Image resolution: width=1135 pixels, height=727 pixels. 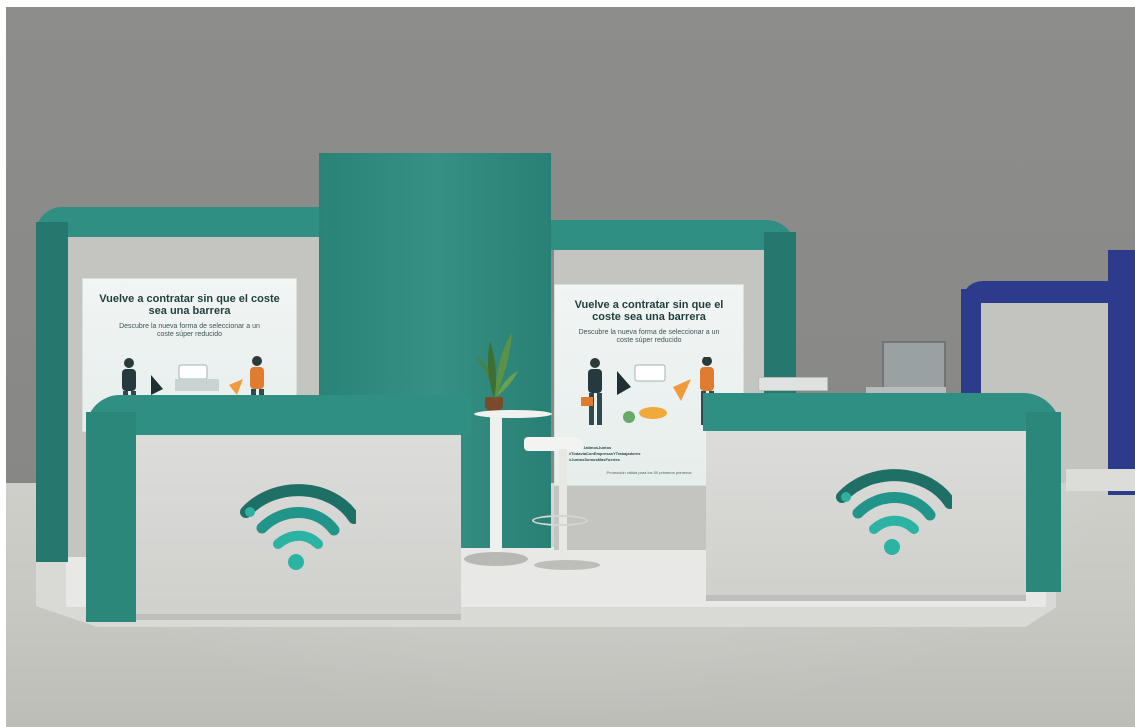 I want to click on right-counter-side, so click(x=1043, y=502).